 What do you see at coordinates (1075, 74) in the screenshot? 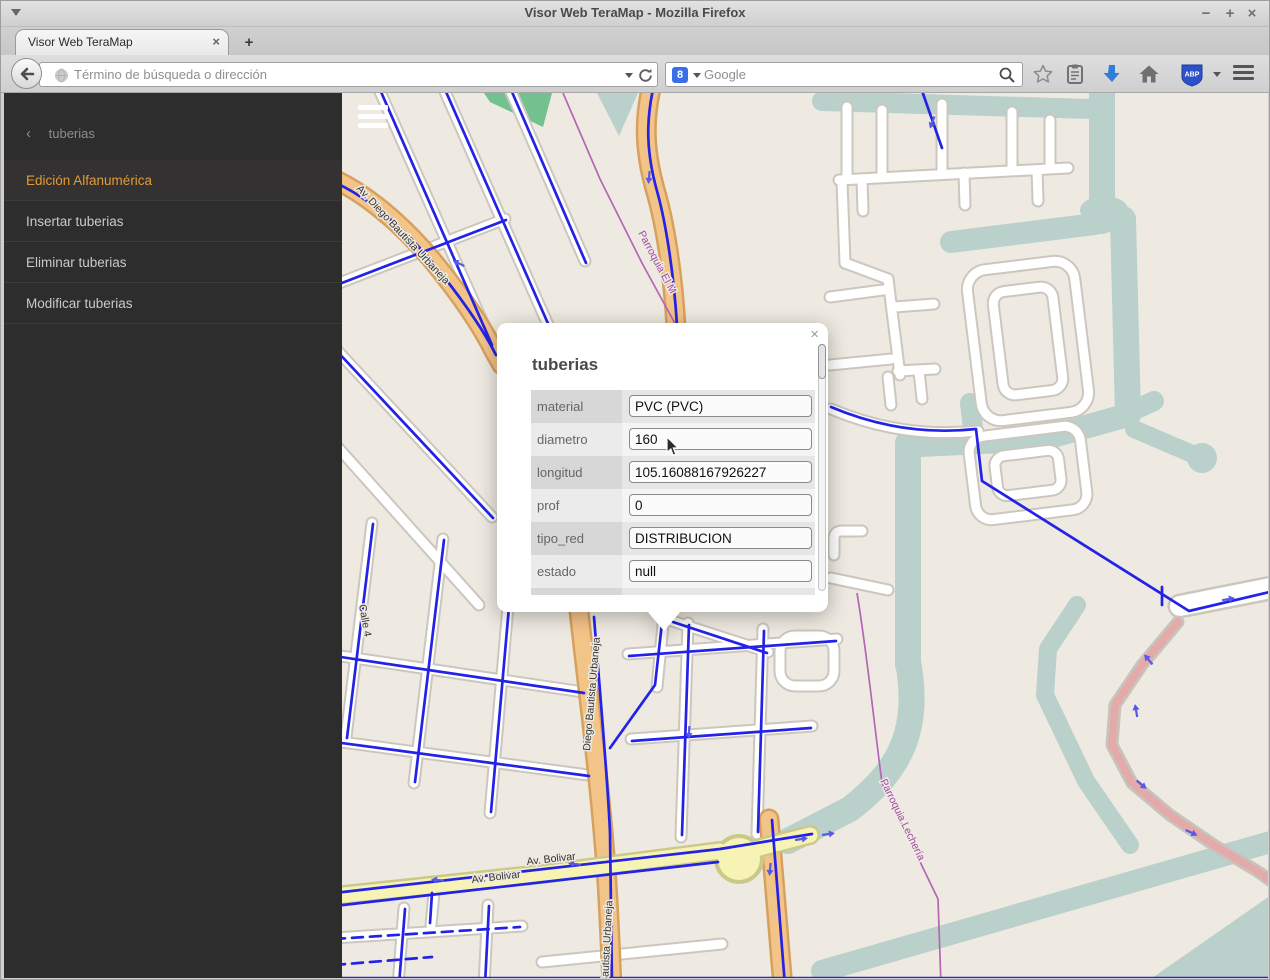
I see `bookmarks-clipboard-icon` at bounding box center [1075, 74].